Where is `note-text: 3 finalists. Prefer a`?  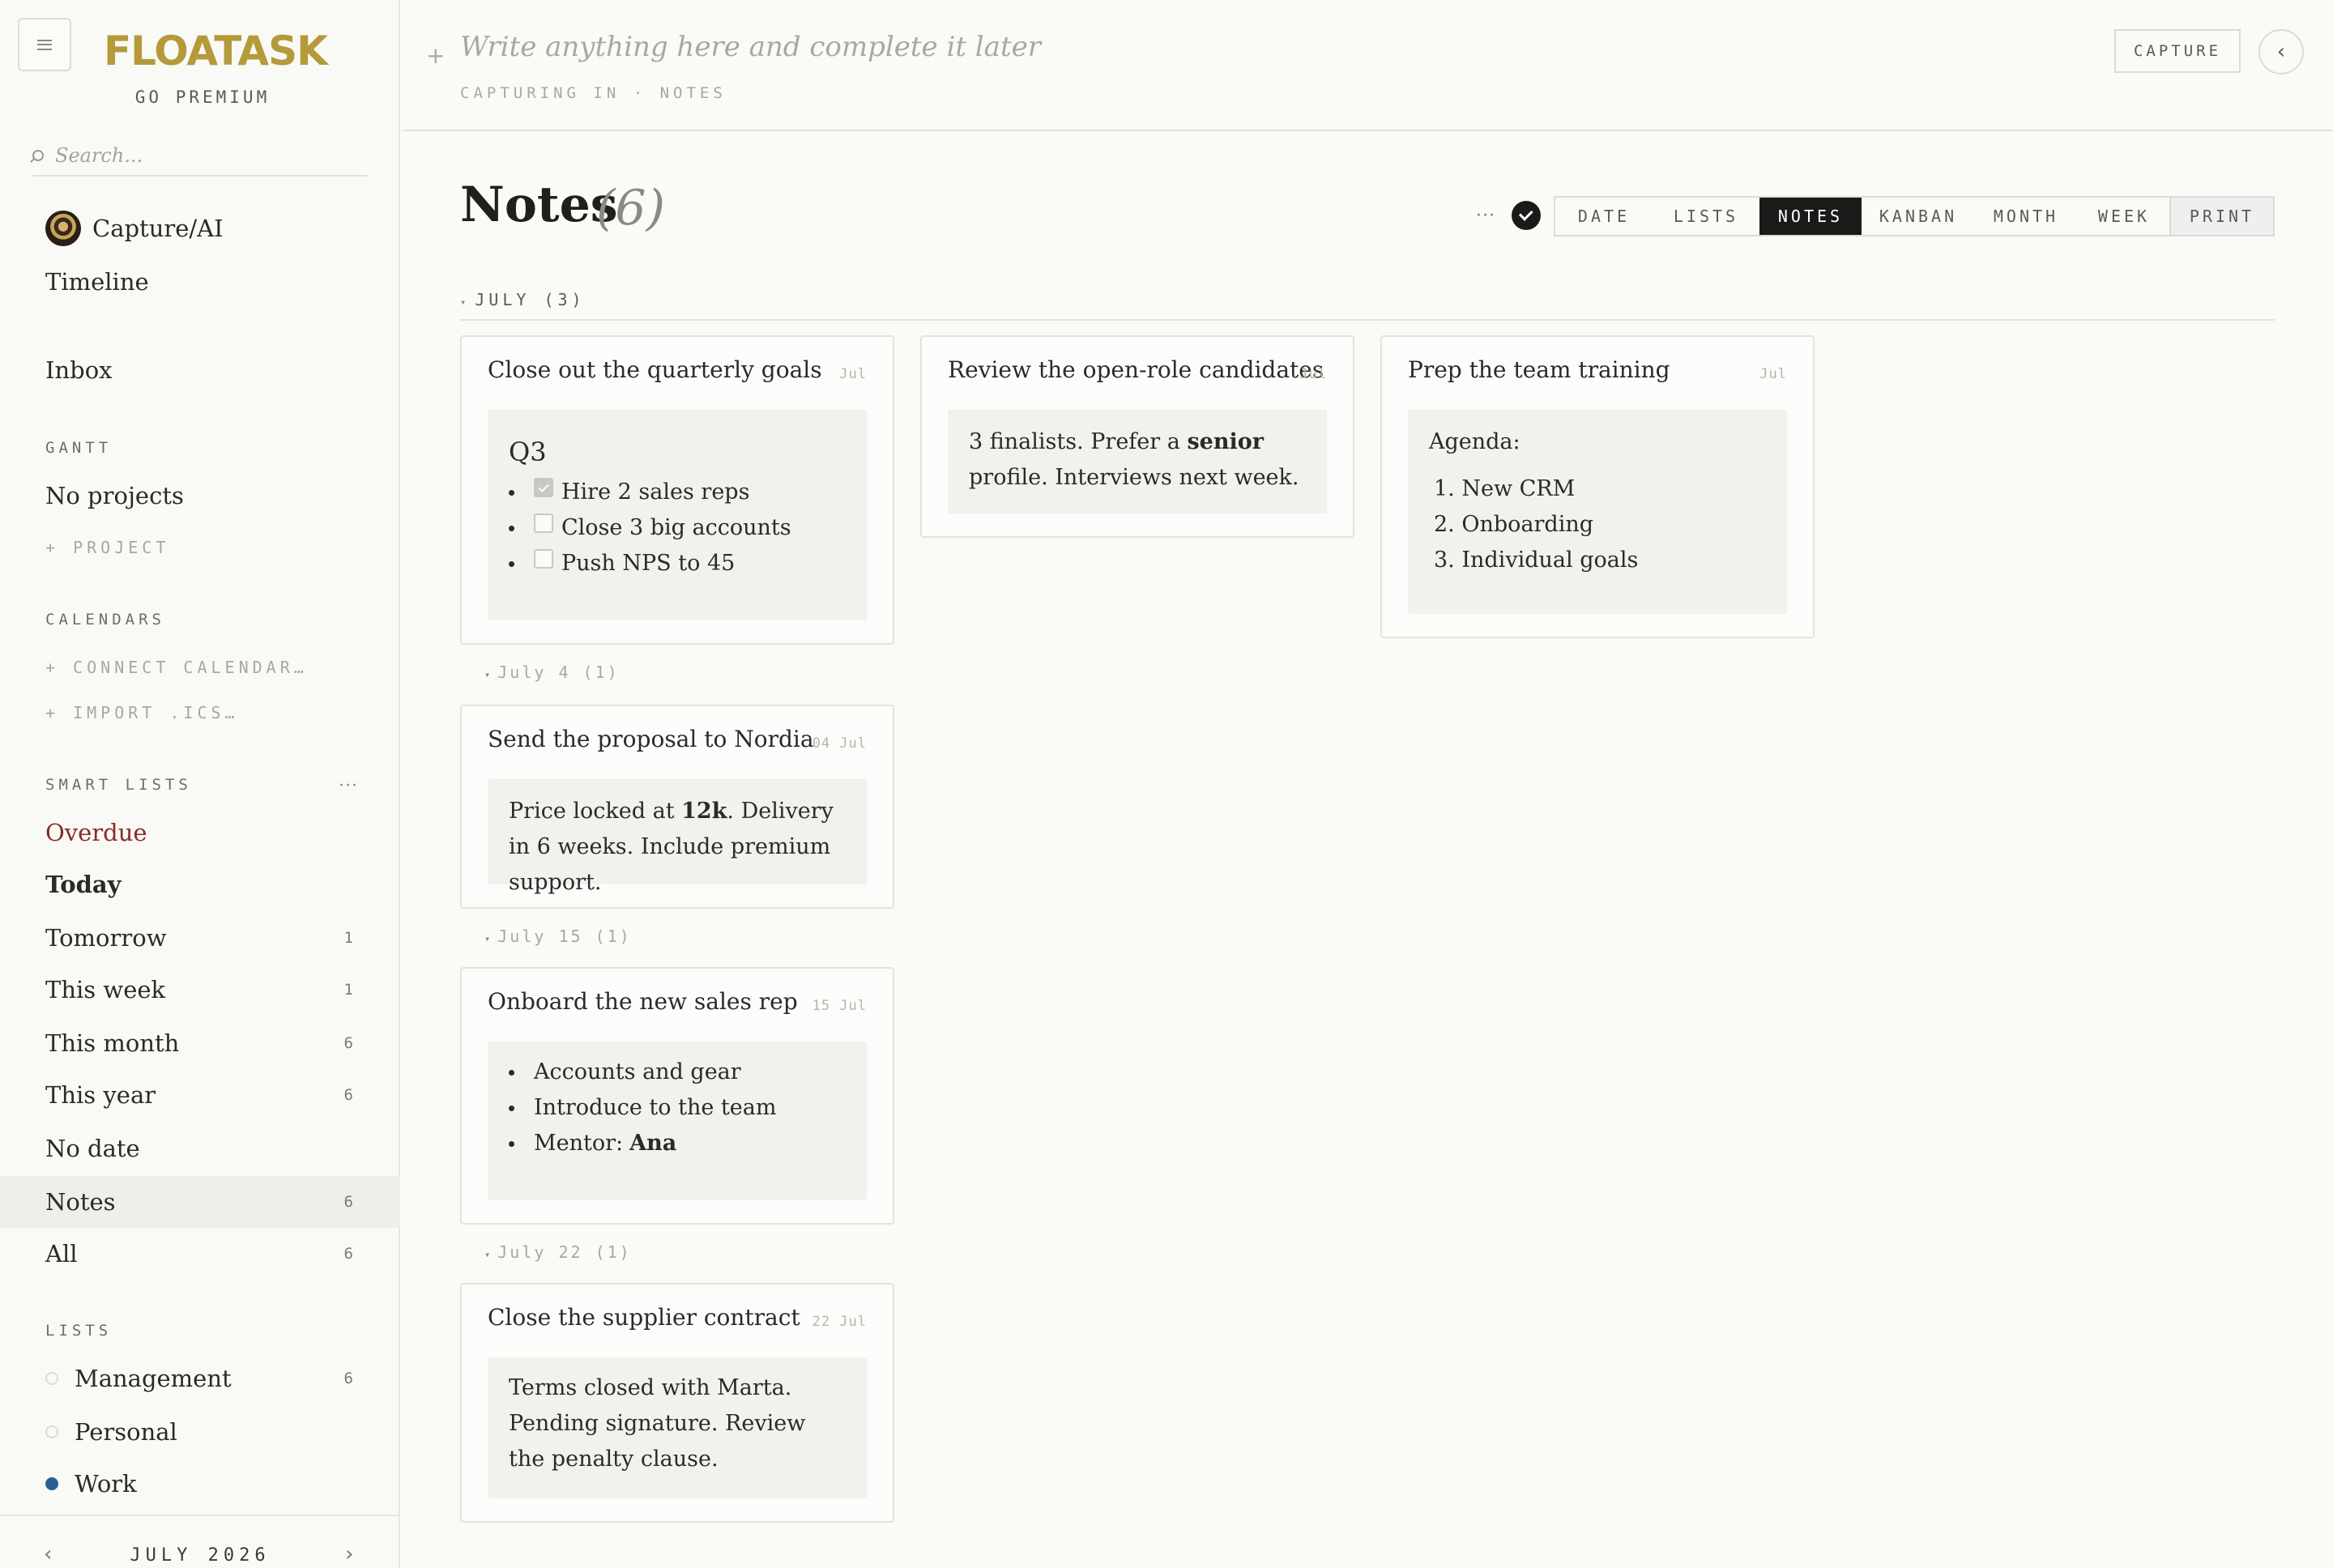
note-text: 3 finalists. Prefer a is located at coordinates (1078, 441).